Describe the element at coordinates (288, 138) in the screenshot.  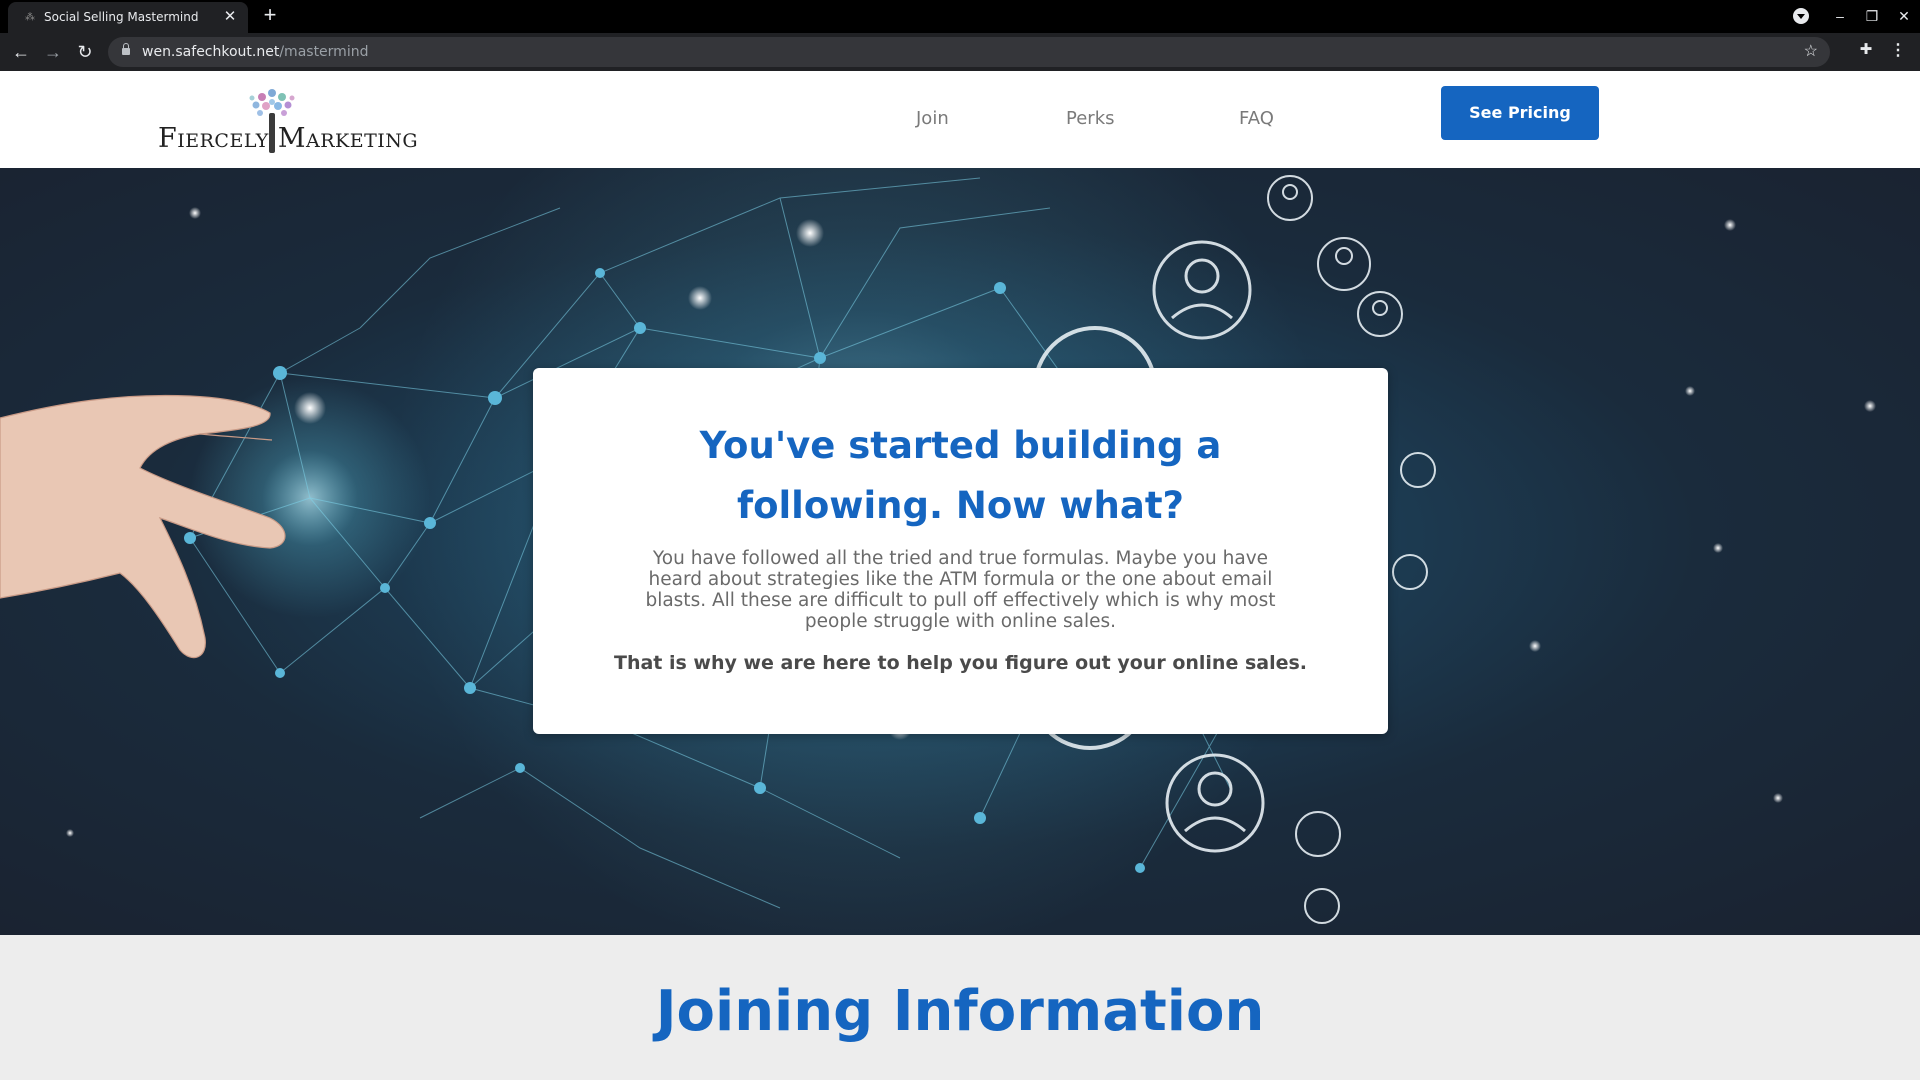
I see `logo-text: Fiercely Marketing` at that location.